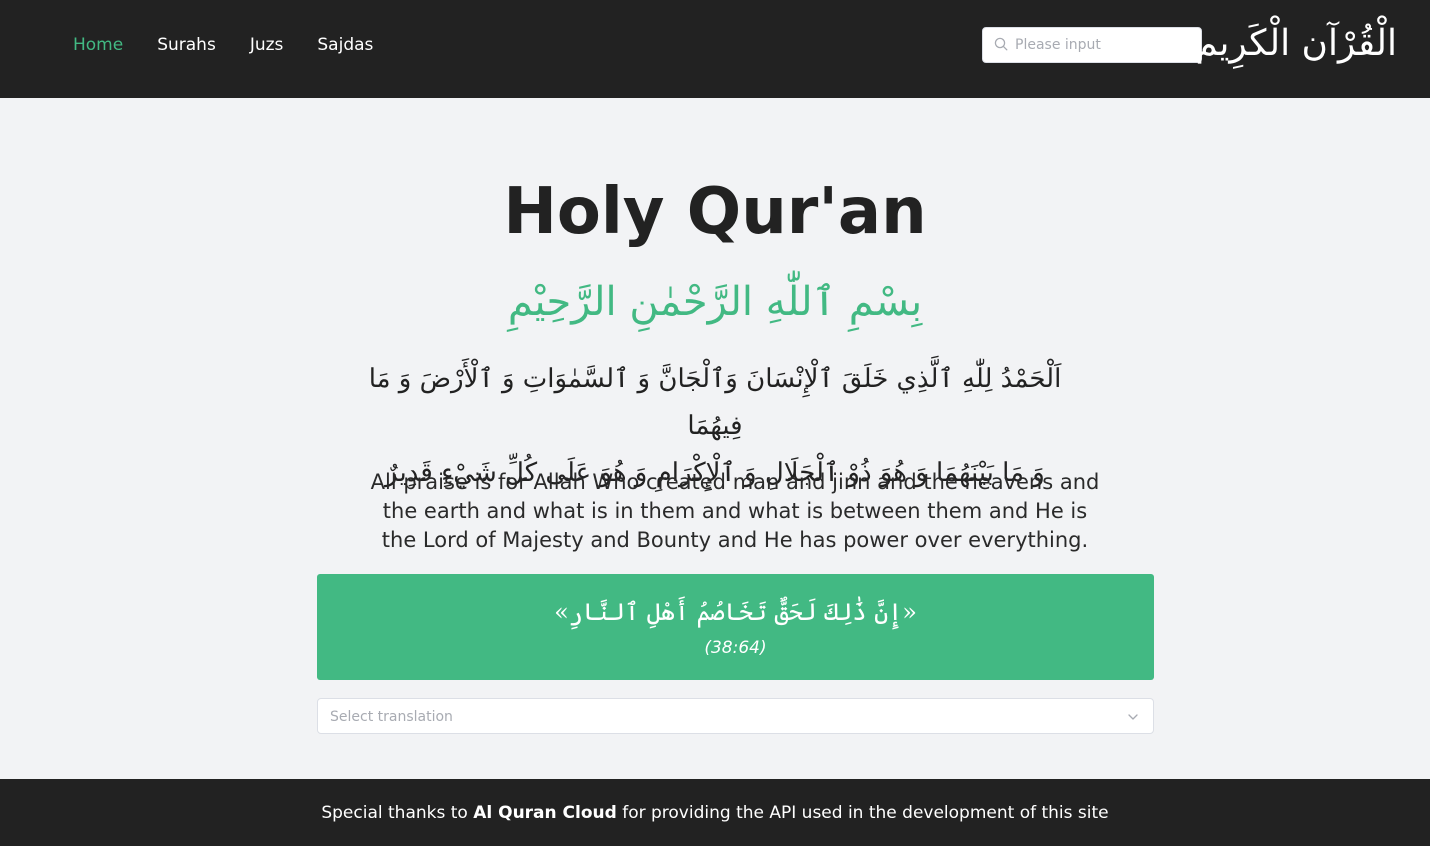 This screenshot has height=846, width=1430. Describe the element at coordinates (186, 45) in the screenshot. I see `nav-surahs: Surahs` at that location.